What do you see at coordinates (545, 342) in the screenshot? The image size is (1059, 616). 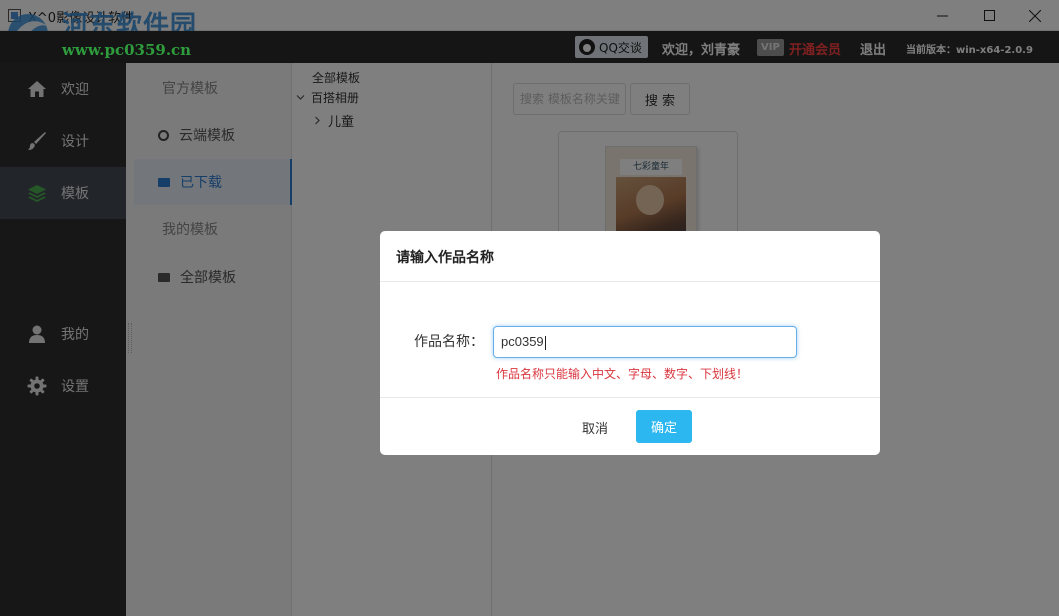 I see `text-caret` at bounding box center [545, 342].